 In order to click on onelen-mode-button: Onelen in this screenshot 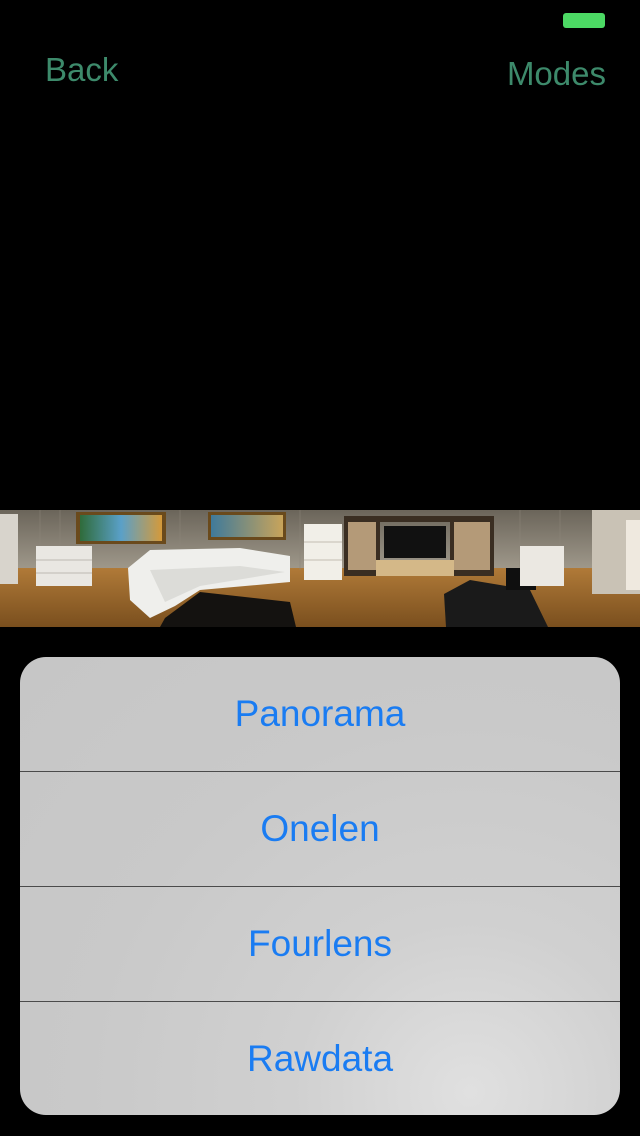, I will do `click(320, 829)`.